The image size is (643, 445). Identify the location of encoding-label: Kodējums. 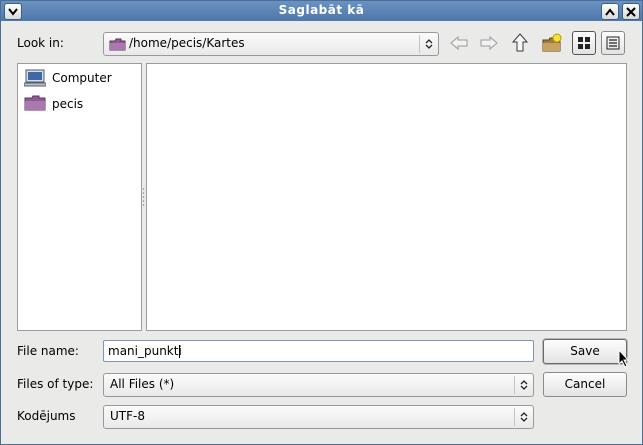
(46, 416).